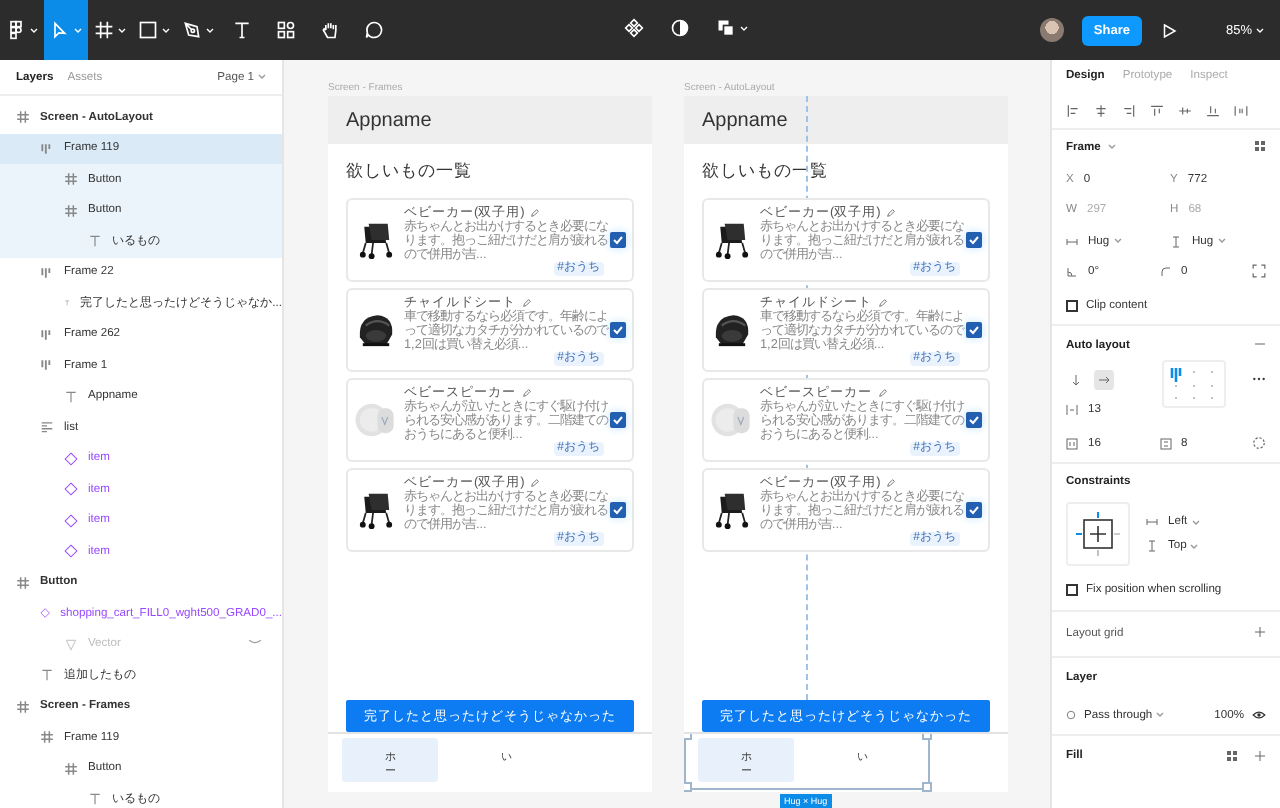 This screenshot has height=808, width=1280. I want to click on spacing-icon, so click(1072, 410).